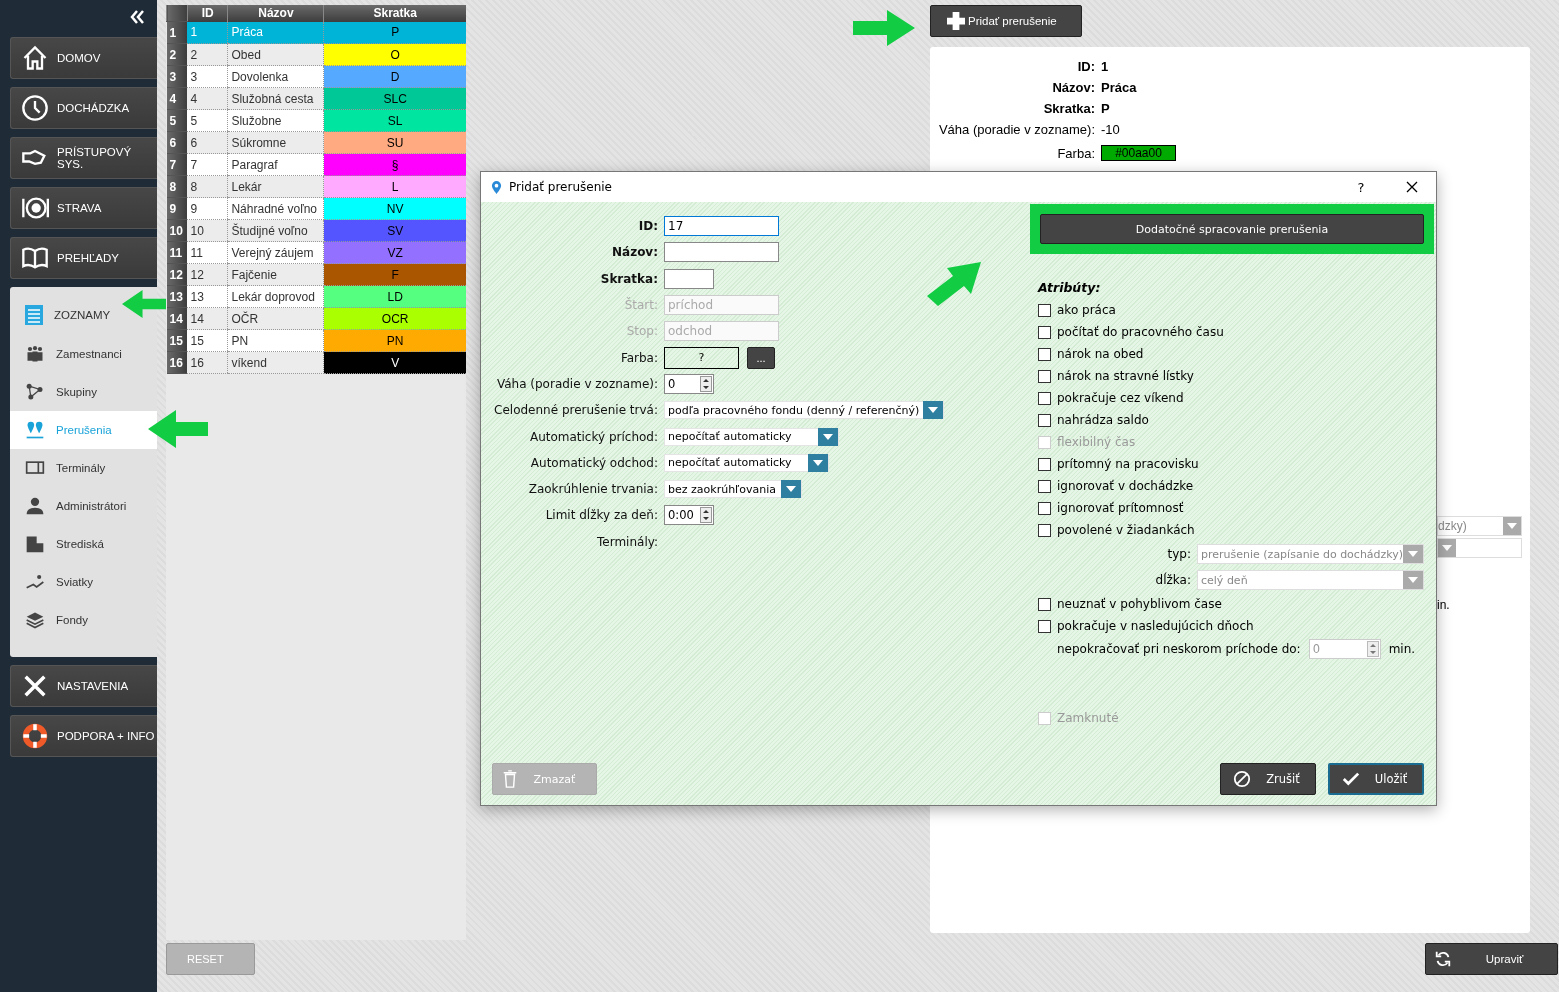 The height and width of the screenshot is (992, 1559). What do you see at coordinates (627, 541) in the screenshot?
I see `field-label: Terminály:` at bounding box center [627, 541].